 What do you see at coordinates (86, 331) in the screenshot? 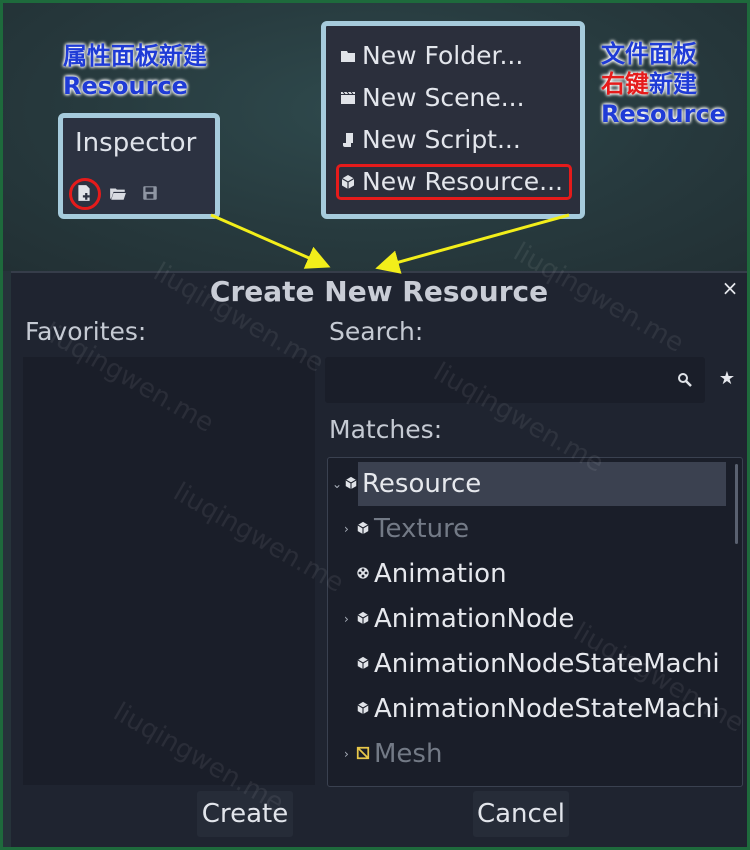
I see `favorites-label: Favorites:` at bounding box center [86, 331].